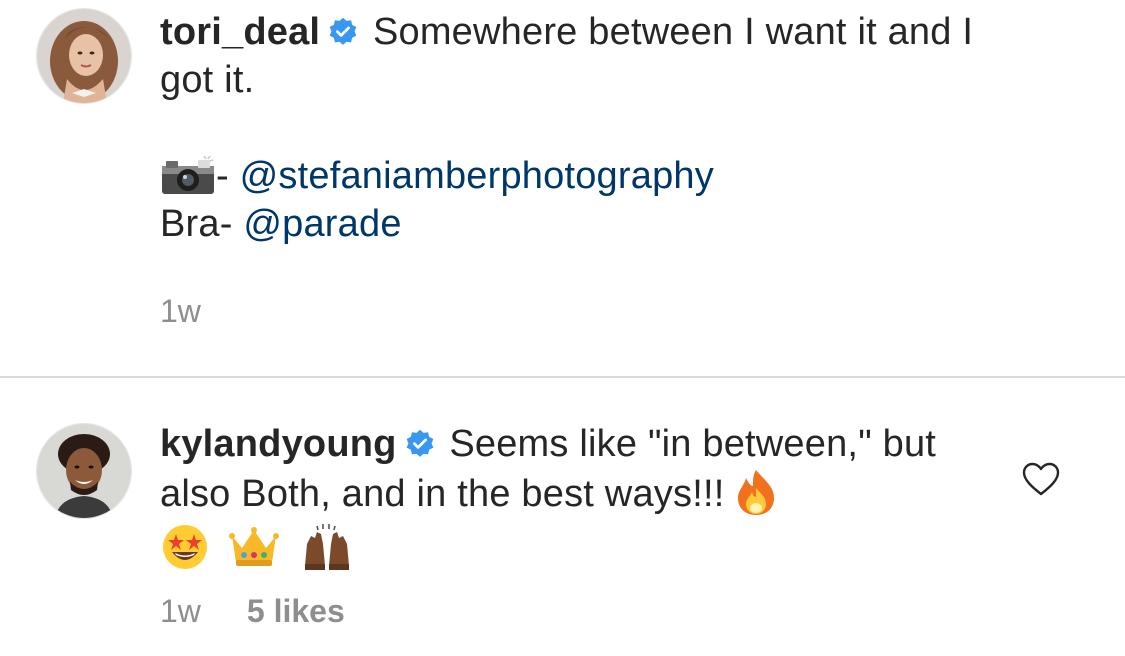  I want to click on camera-with-flash-icon, so click(188, 176).